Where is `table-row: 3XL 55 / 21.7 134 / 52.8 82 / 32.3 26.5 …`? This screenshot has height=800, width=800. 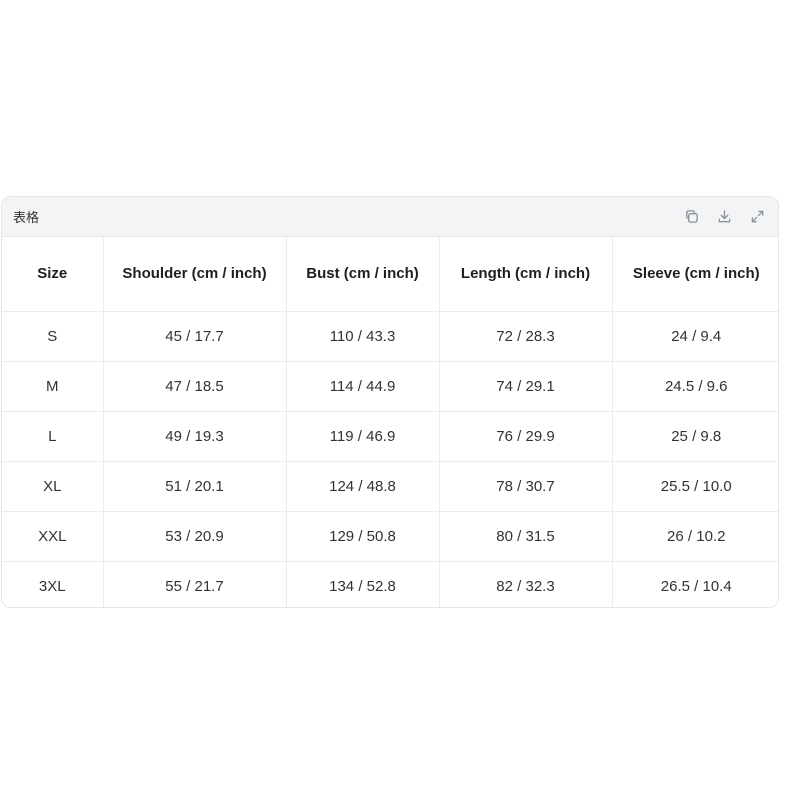
table-row: 3XL 55 / 21.7 134 / 52.8 82 / 32.3 26.5 … is located at coordinates (390, 584).